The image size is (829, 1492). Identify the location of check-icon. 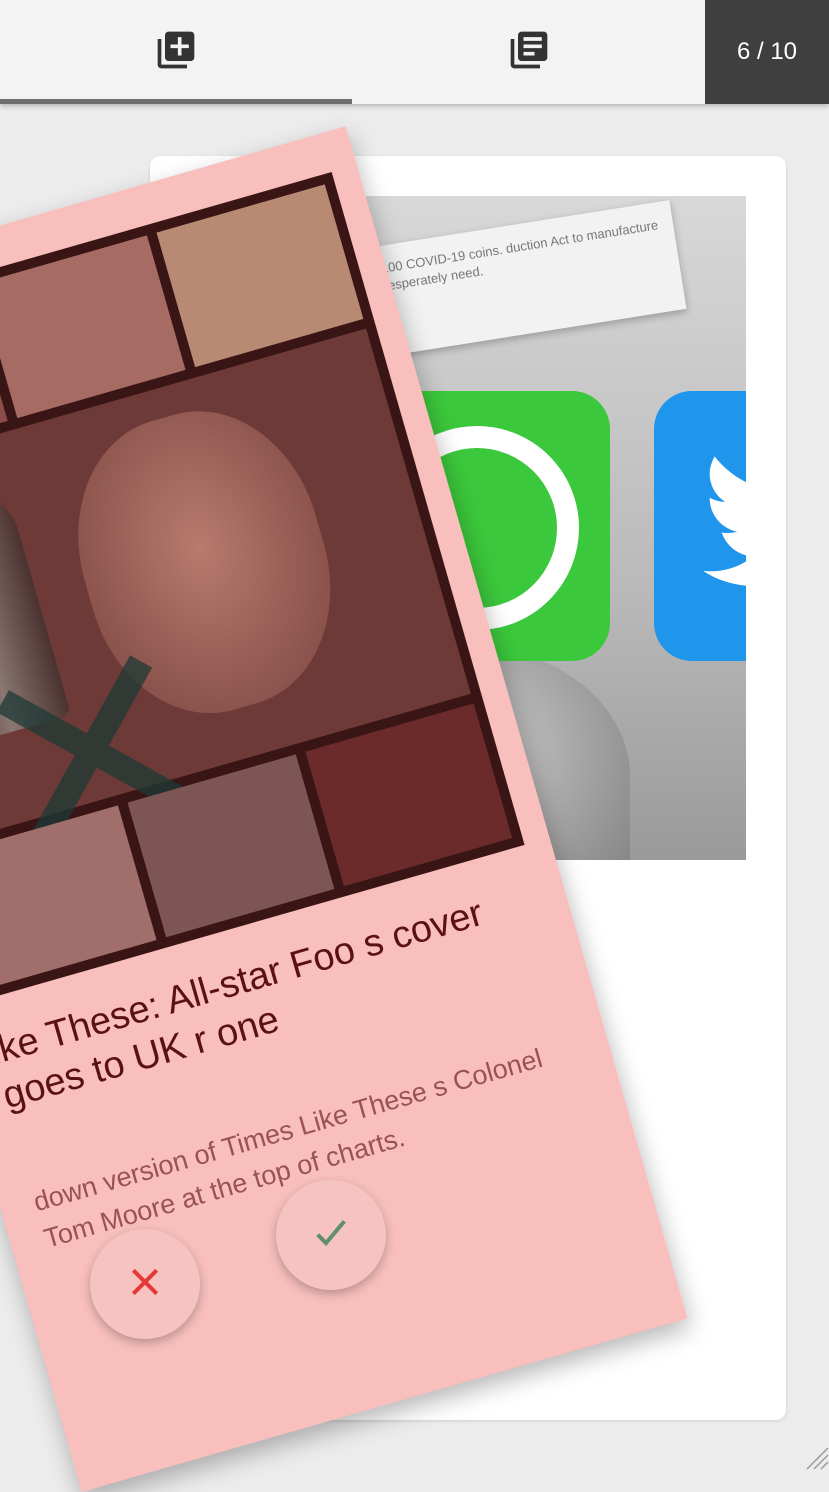
(331, 1235).